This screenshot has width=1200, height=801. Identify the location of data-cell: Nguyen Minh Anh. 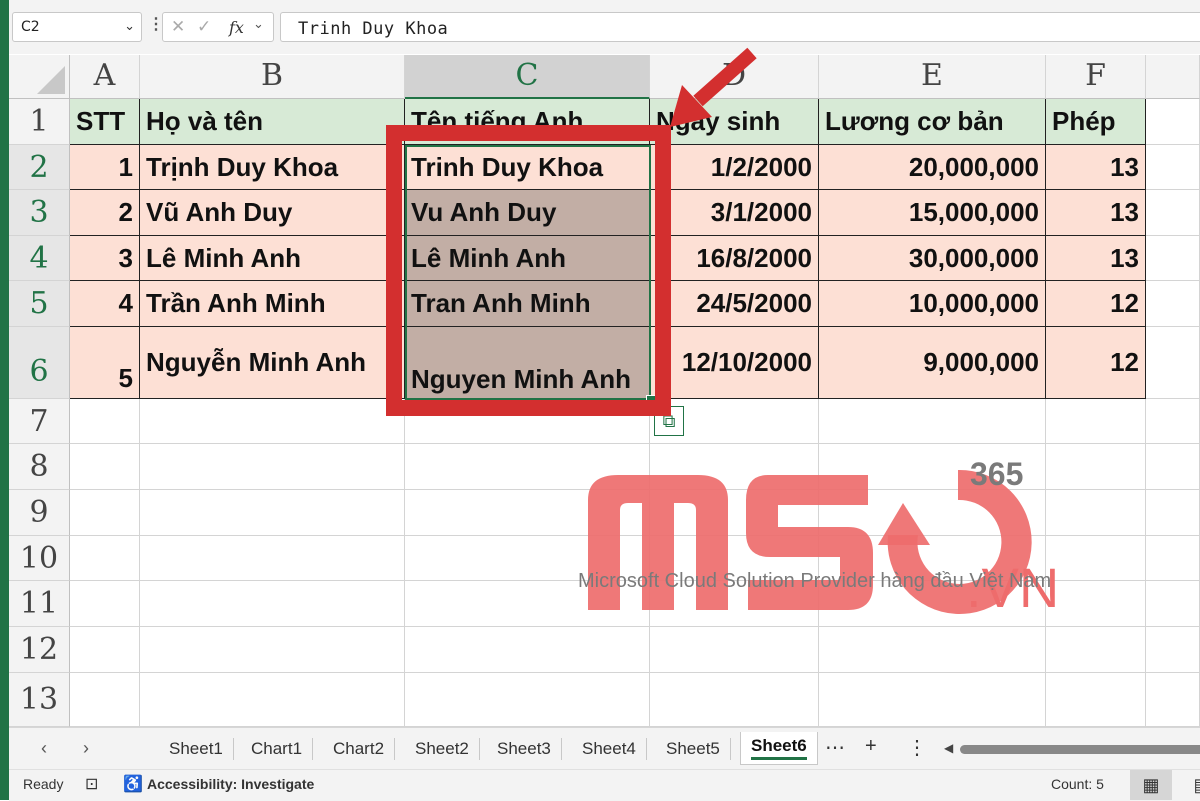
(527, 363).